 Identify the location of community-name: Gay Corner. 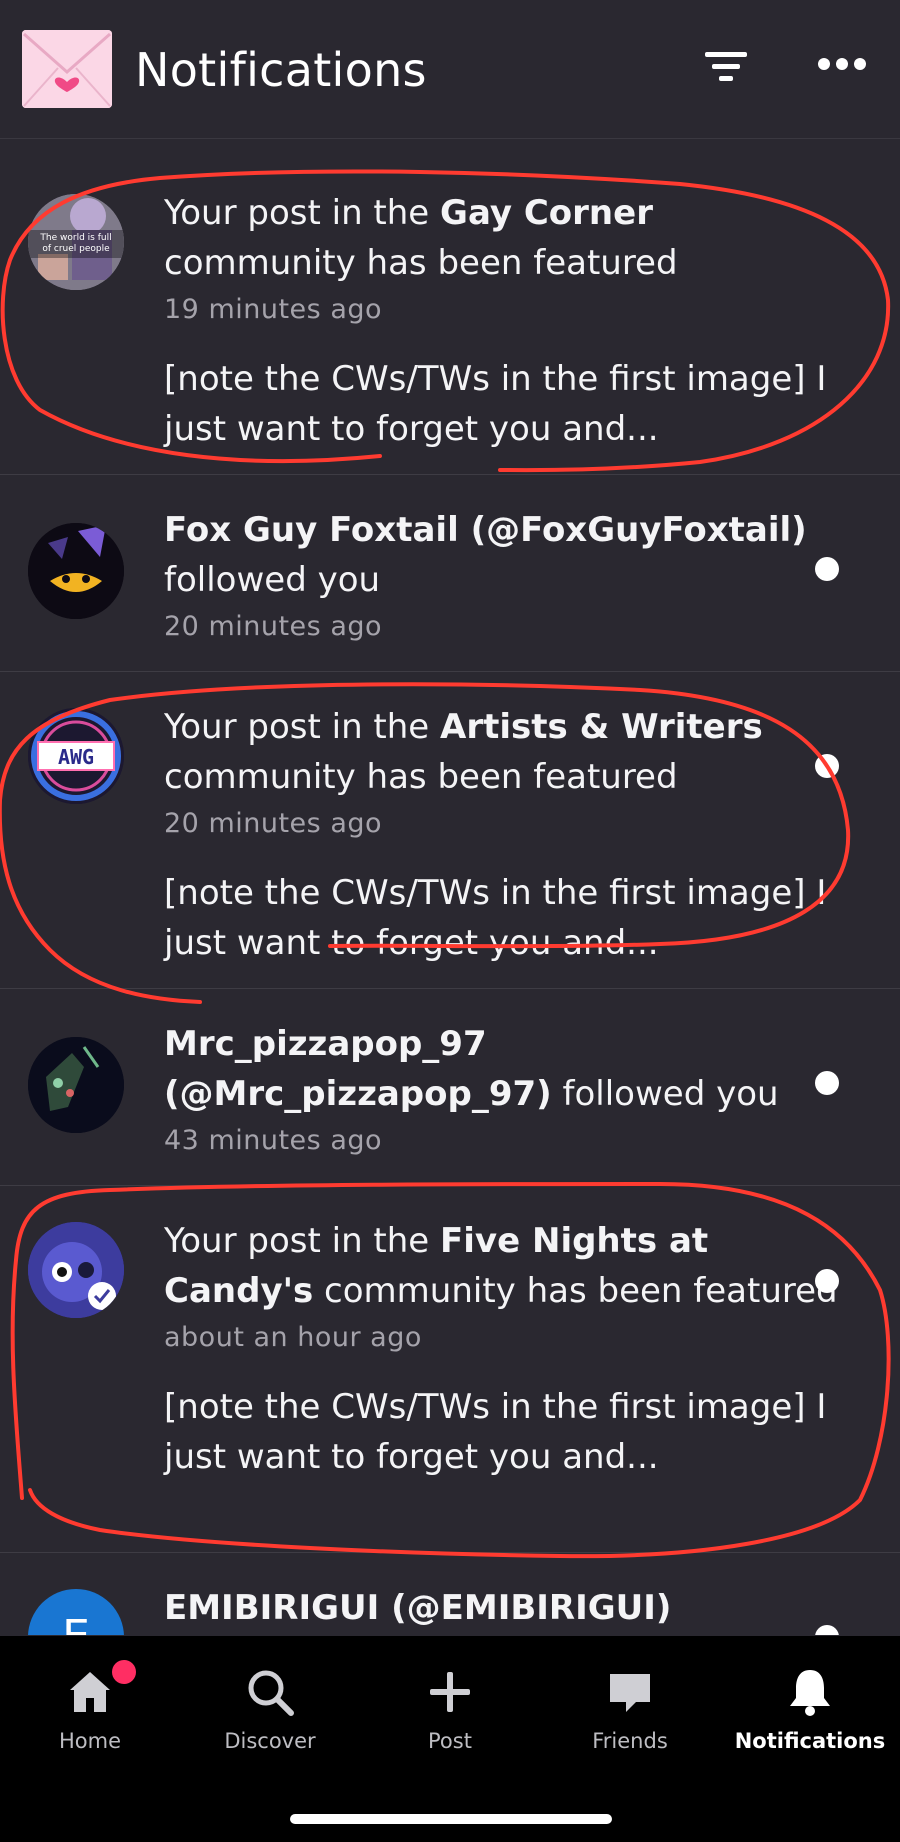
(546, 213).